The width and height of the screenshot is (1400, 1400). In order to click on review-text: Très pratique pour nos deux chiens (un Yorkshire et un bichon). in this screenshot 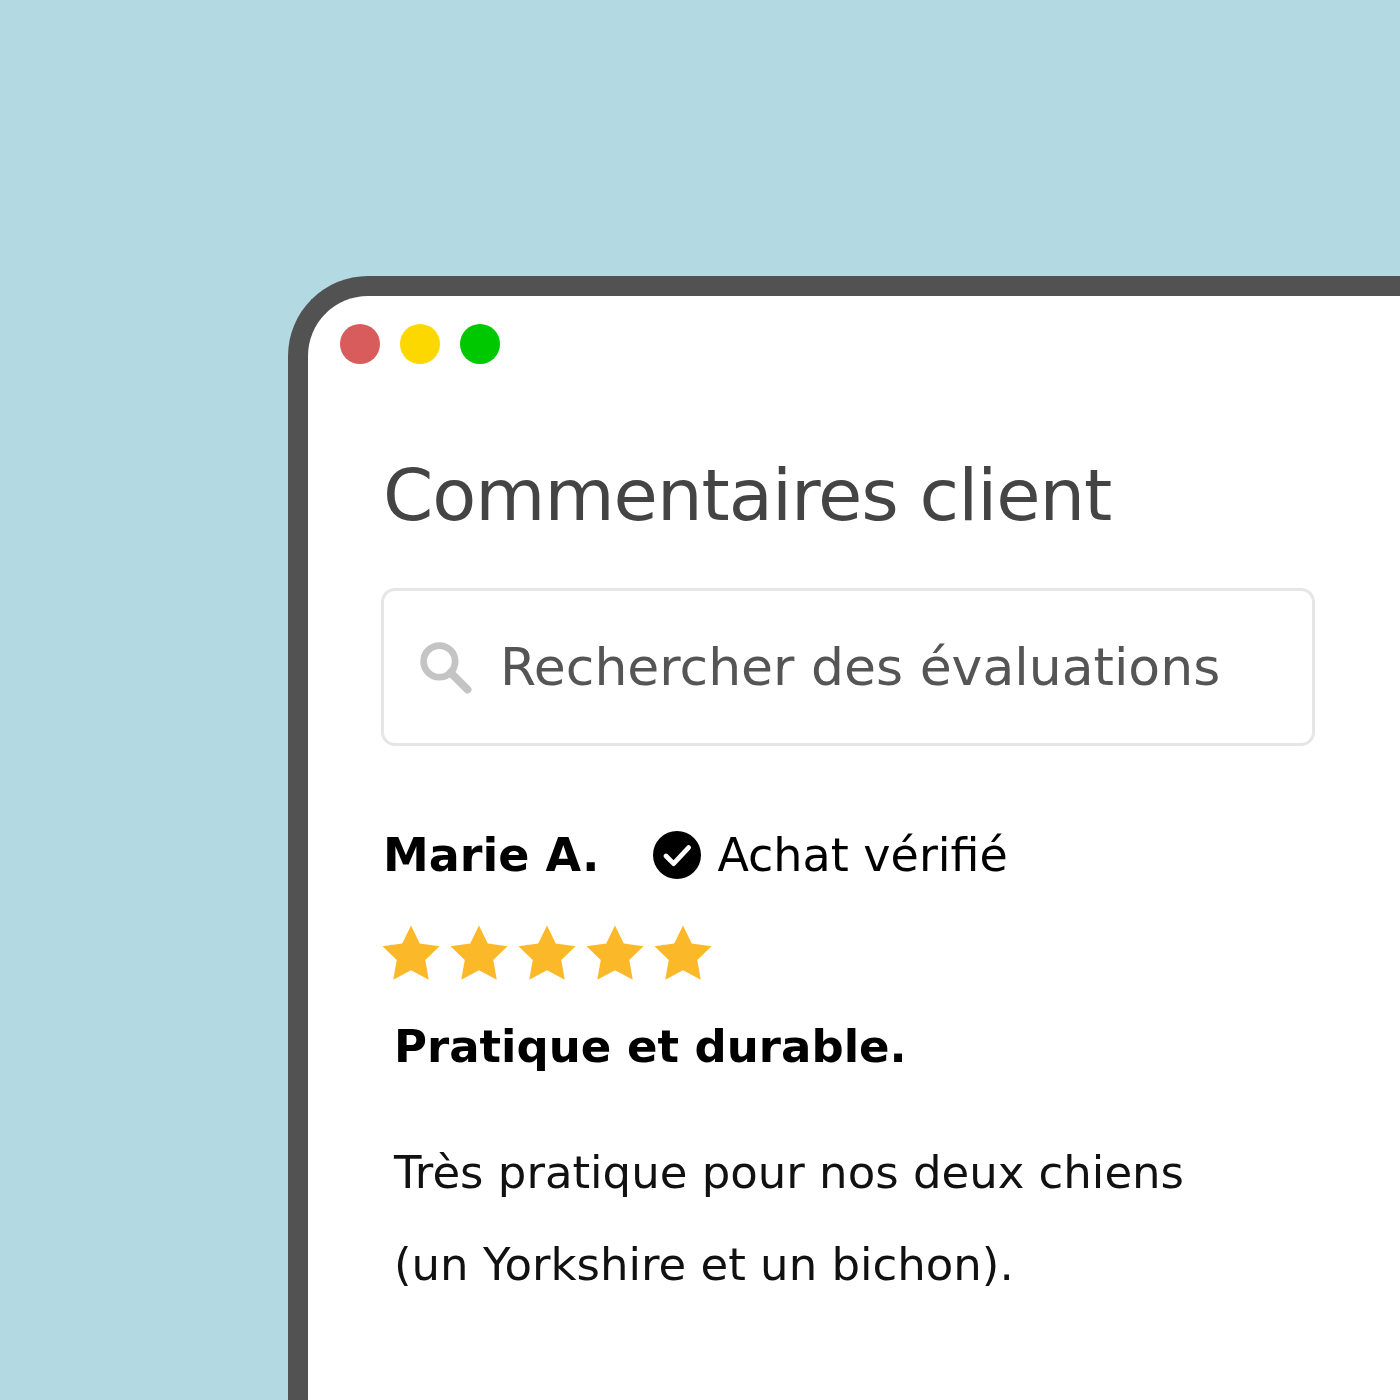, I will do `click(790, 1219)`.